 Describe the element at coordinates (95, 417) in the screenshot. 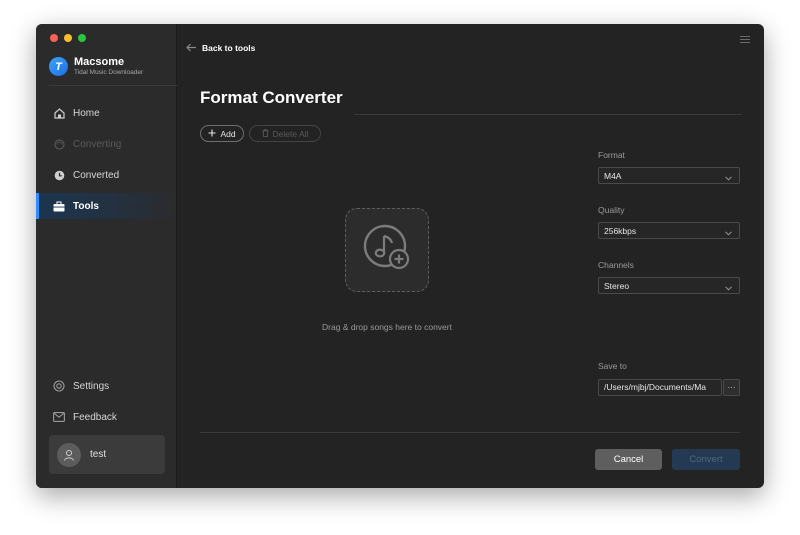

I see `sidebar-item-label: Feedback` at that location.